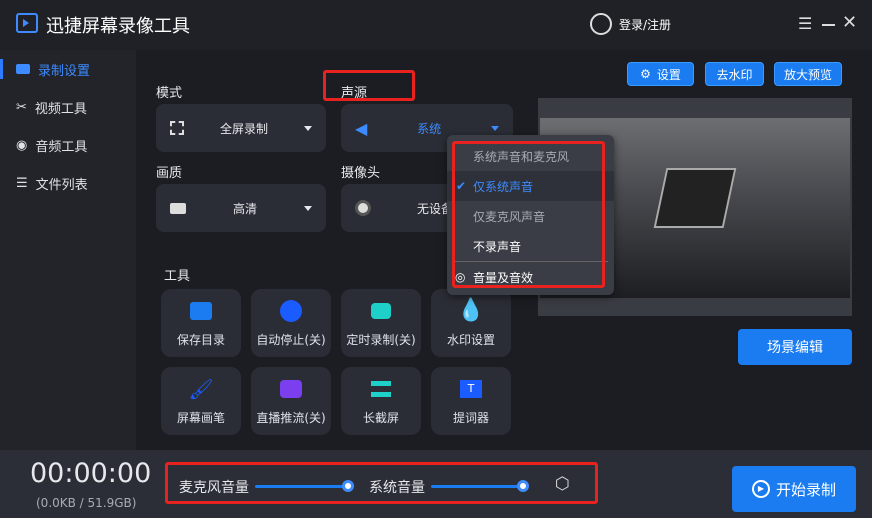  I want to click on tool-live-stream: 直播推流(关), so click(291, 401).